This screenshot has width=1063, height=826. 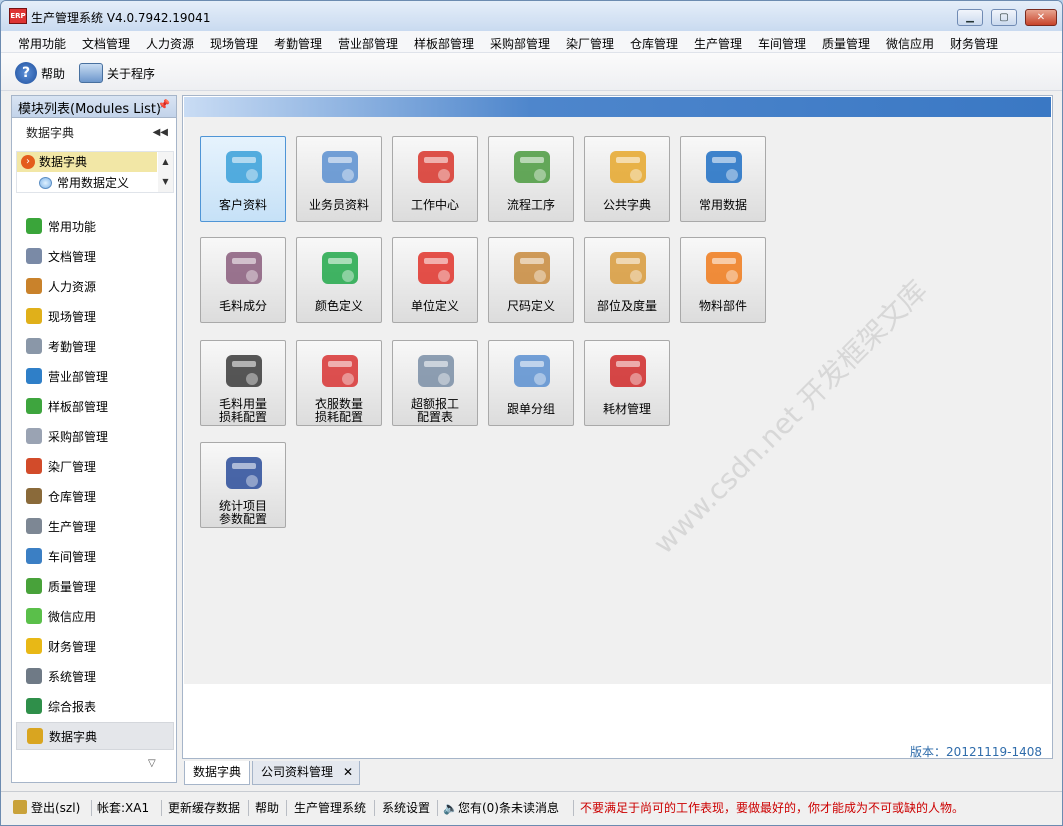 What do you see at coordinates (90, 109) in the screenshot?
I see `sidebar-title: 模块列表(Modules List)` at bounding box center [90, 109].